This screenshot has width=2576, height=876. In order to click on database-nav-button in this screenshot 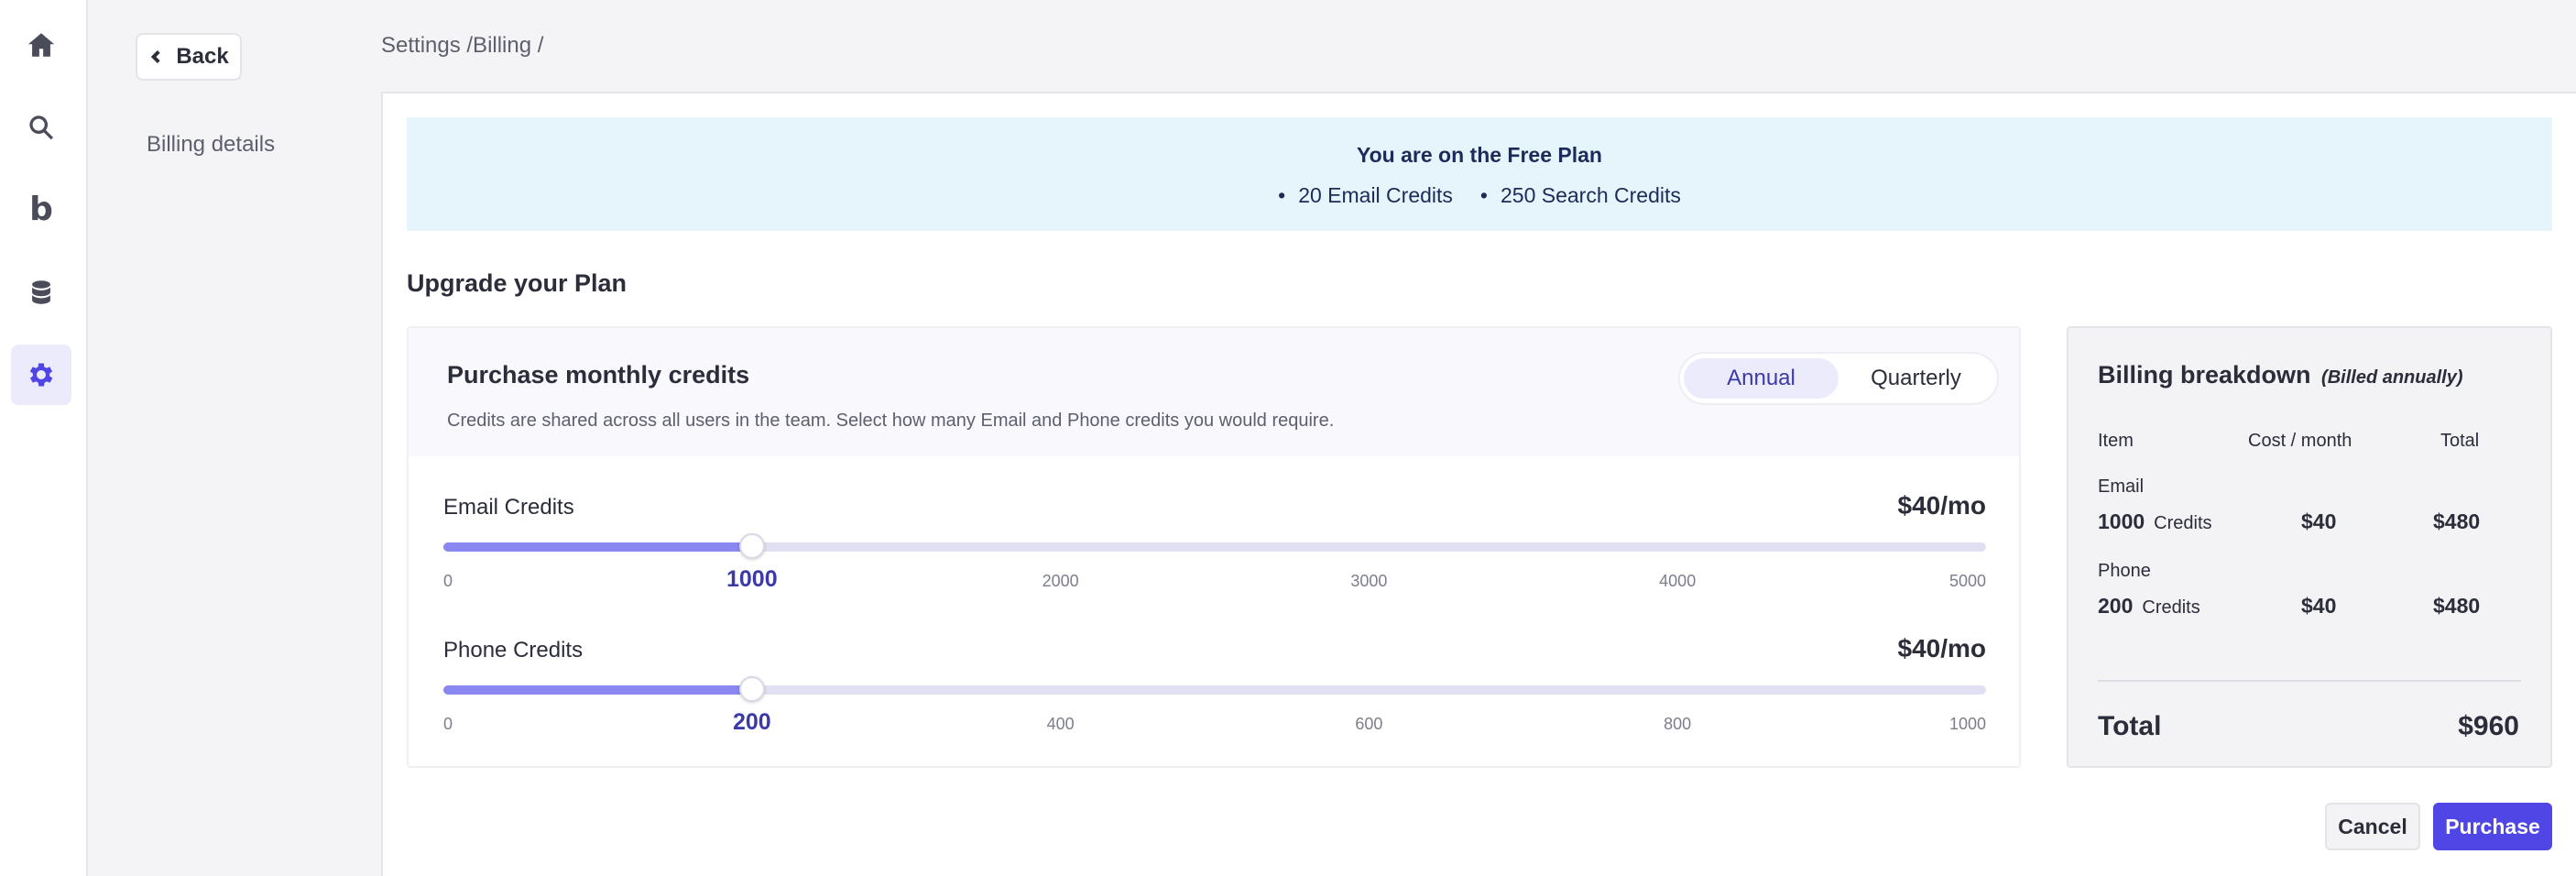, I will do `click(41, 292)`.